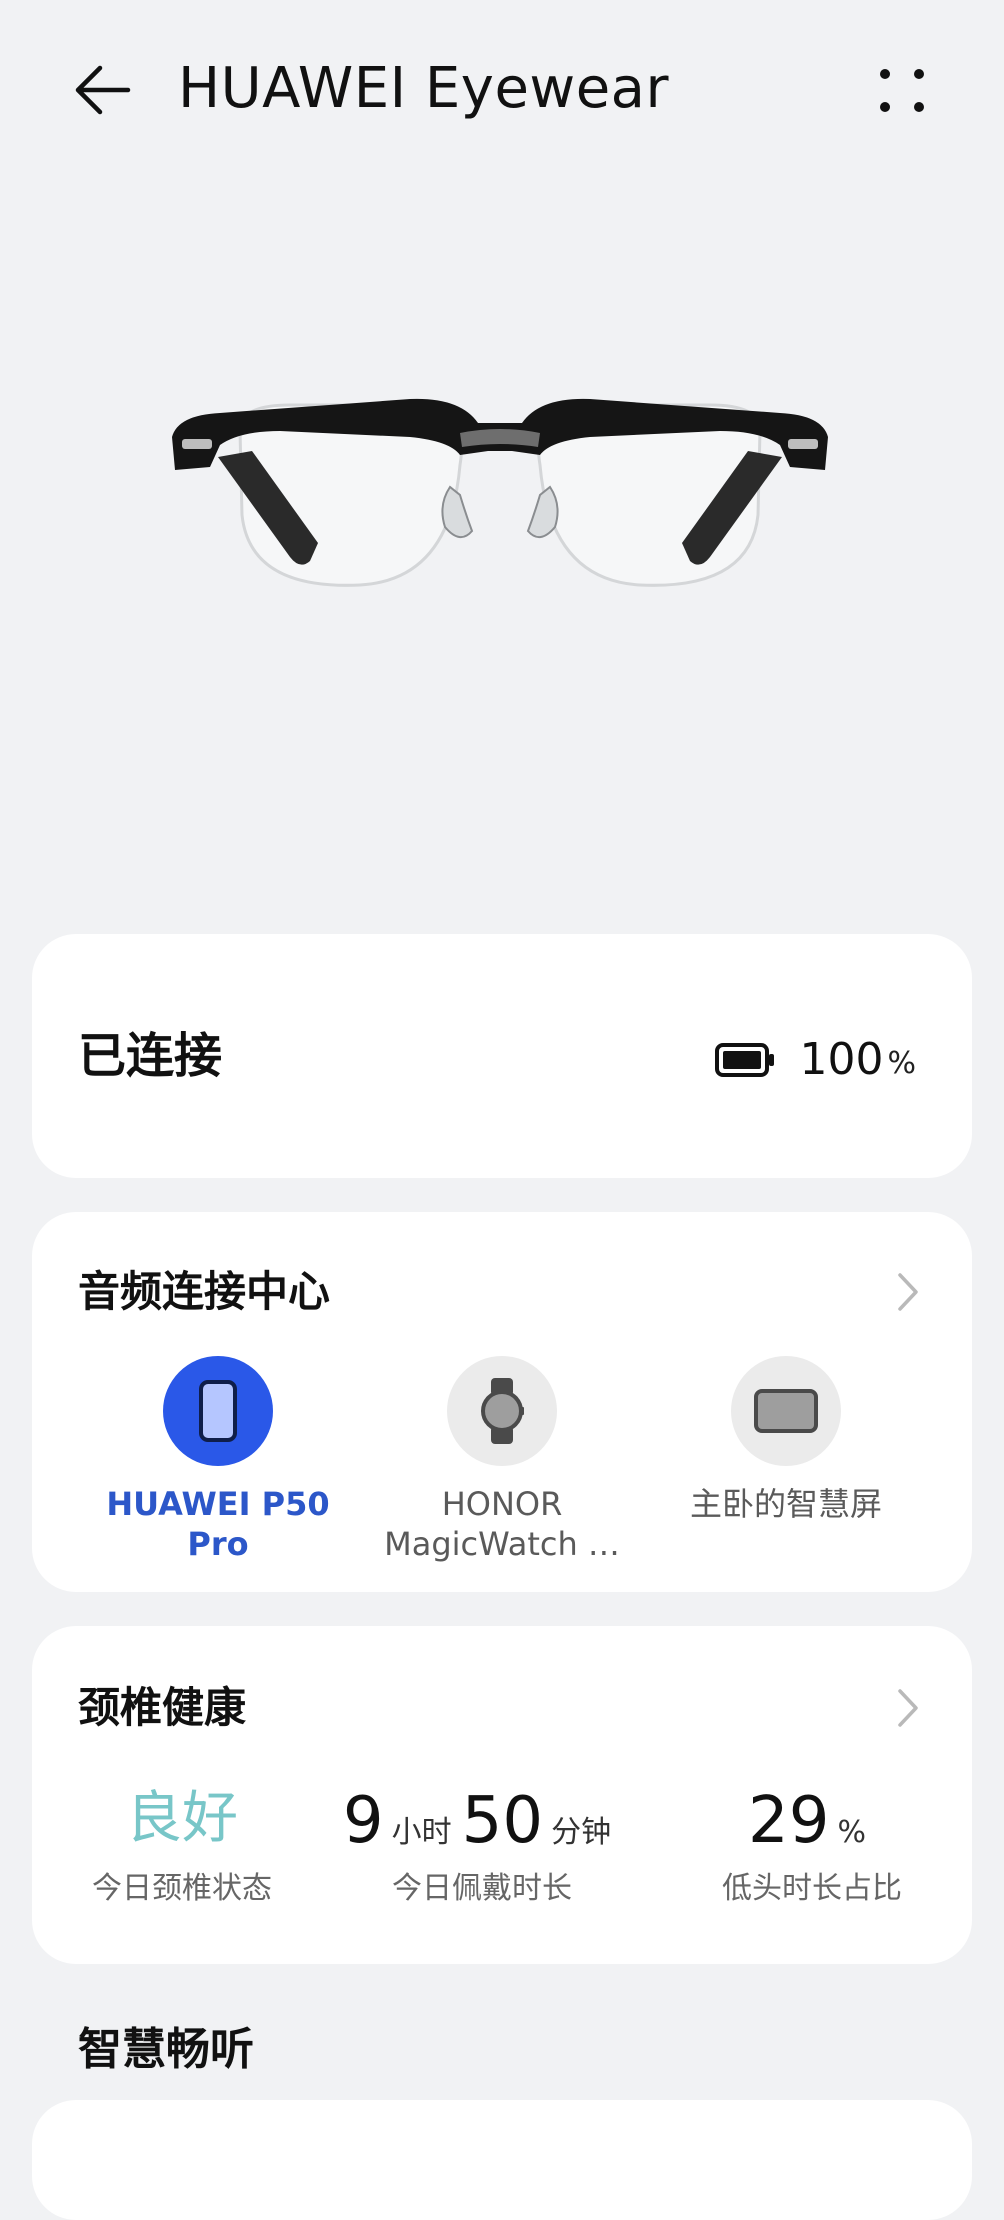  Describe the element at coordinates (423, 88) in the screenshot. I see `page-title: HUAWEI Eyewear` at that location.